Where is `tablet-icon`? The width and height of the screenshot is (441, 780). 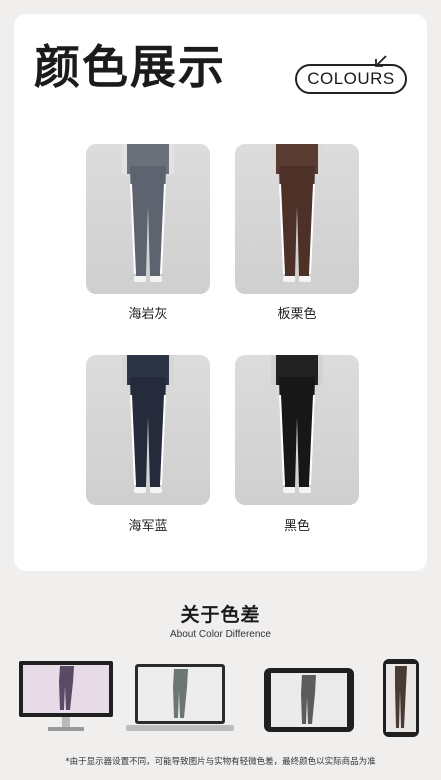 tablet-icon is located at coordinates (309, 700).